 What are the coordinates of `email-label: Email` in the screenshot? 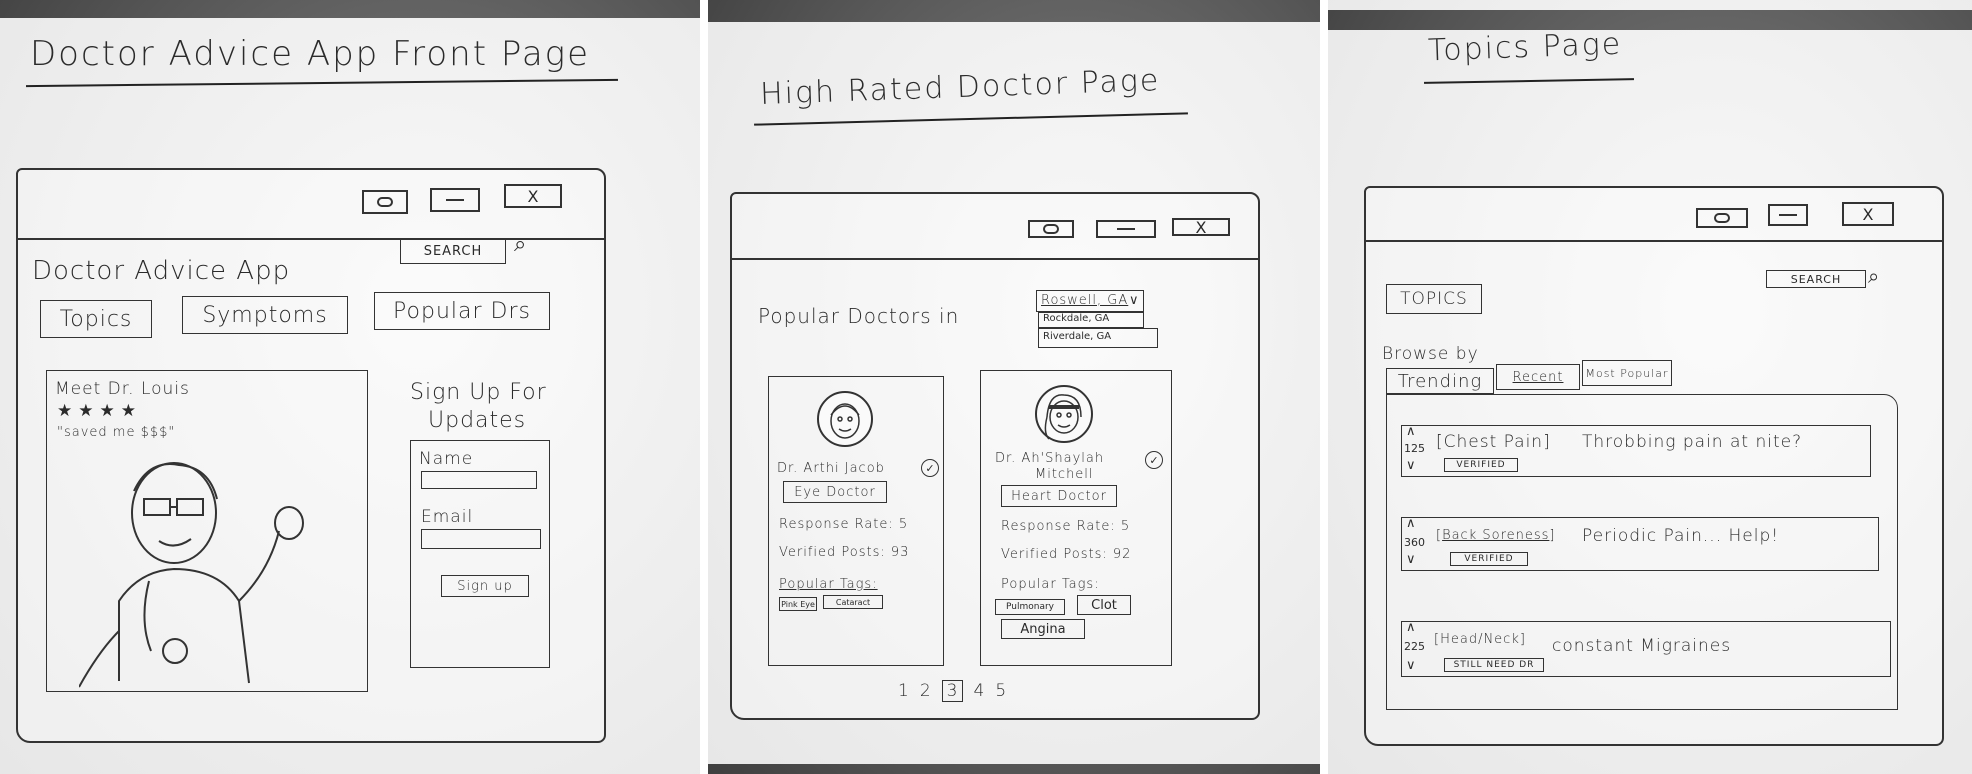 It's located at (447, 517).